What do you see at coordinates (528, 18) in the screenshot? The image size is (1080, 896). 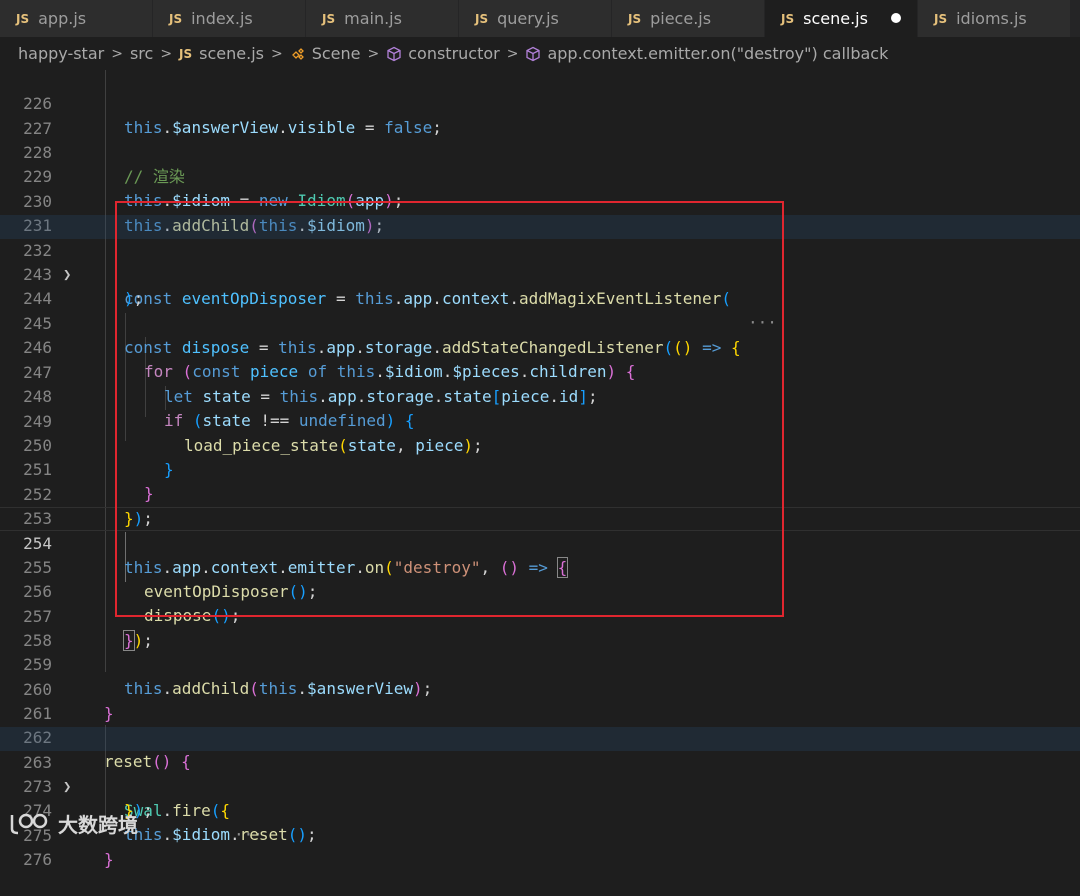 I see `tab-label: query.js` at bounding box center [528, 18].